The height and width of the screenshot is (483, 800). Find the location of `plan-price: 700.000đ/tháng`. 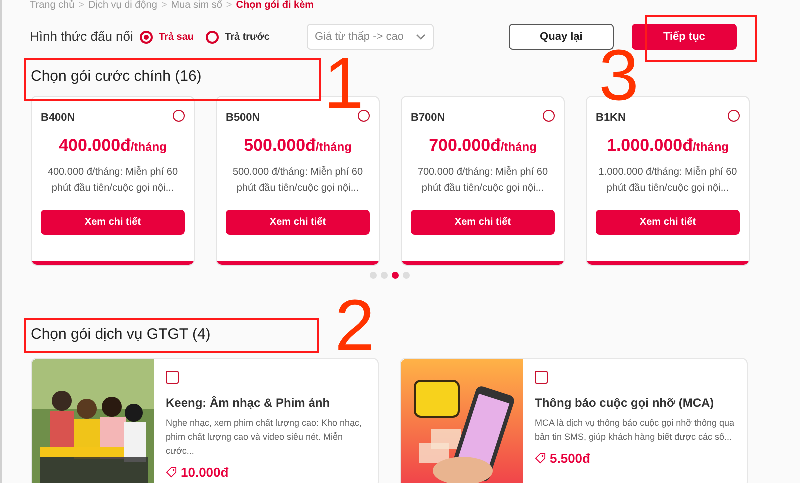

plan-price: 700.000đ/tháng is located at coordinates (483, 146).